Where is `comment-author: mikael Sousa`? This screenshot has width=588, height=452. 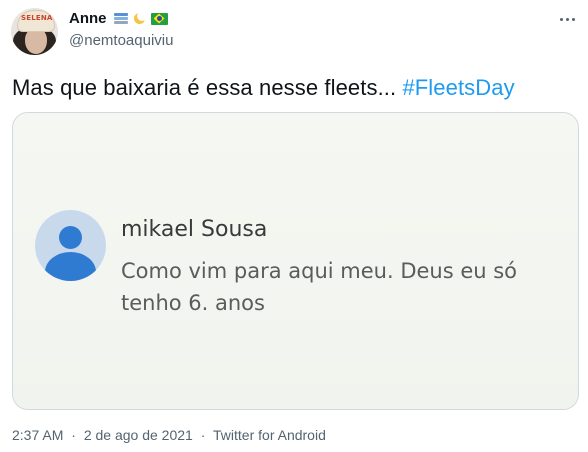 comment-author: mikael Sousa is located at coordinates (194, 229).